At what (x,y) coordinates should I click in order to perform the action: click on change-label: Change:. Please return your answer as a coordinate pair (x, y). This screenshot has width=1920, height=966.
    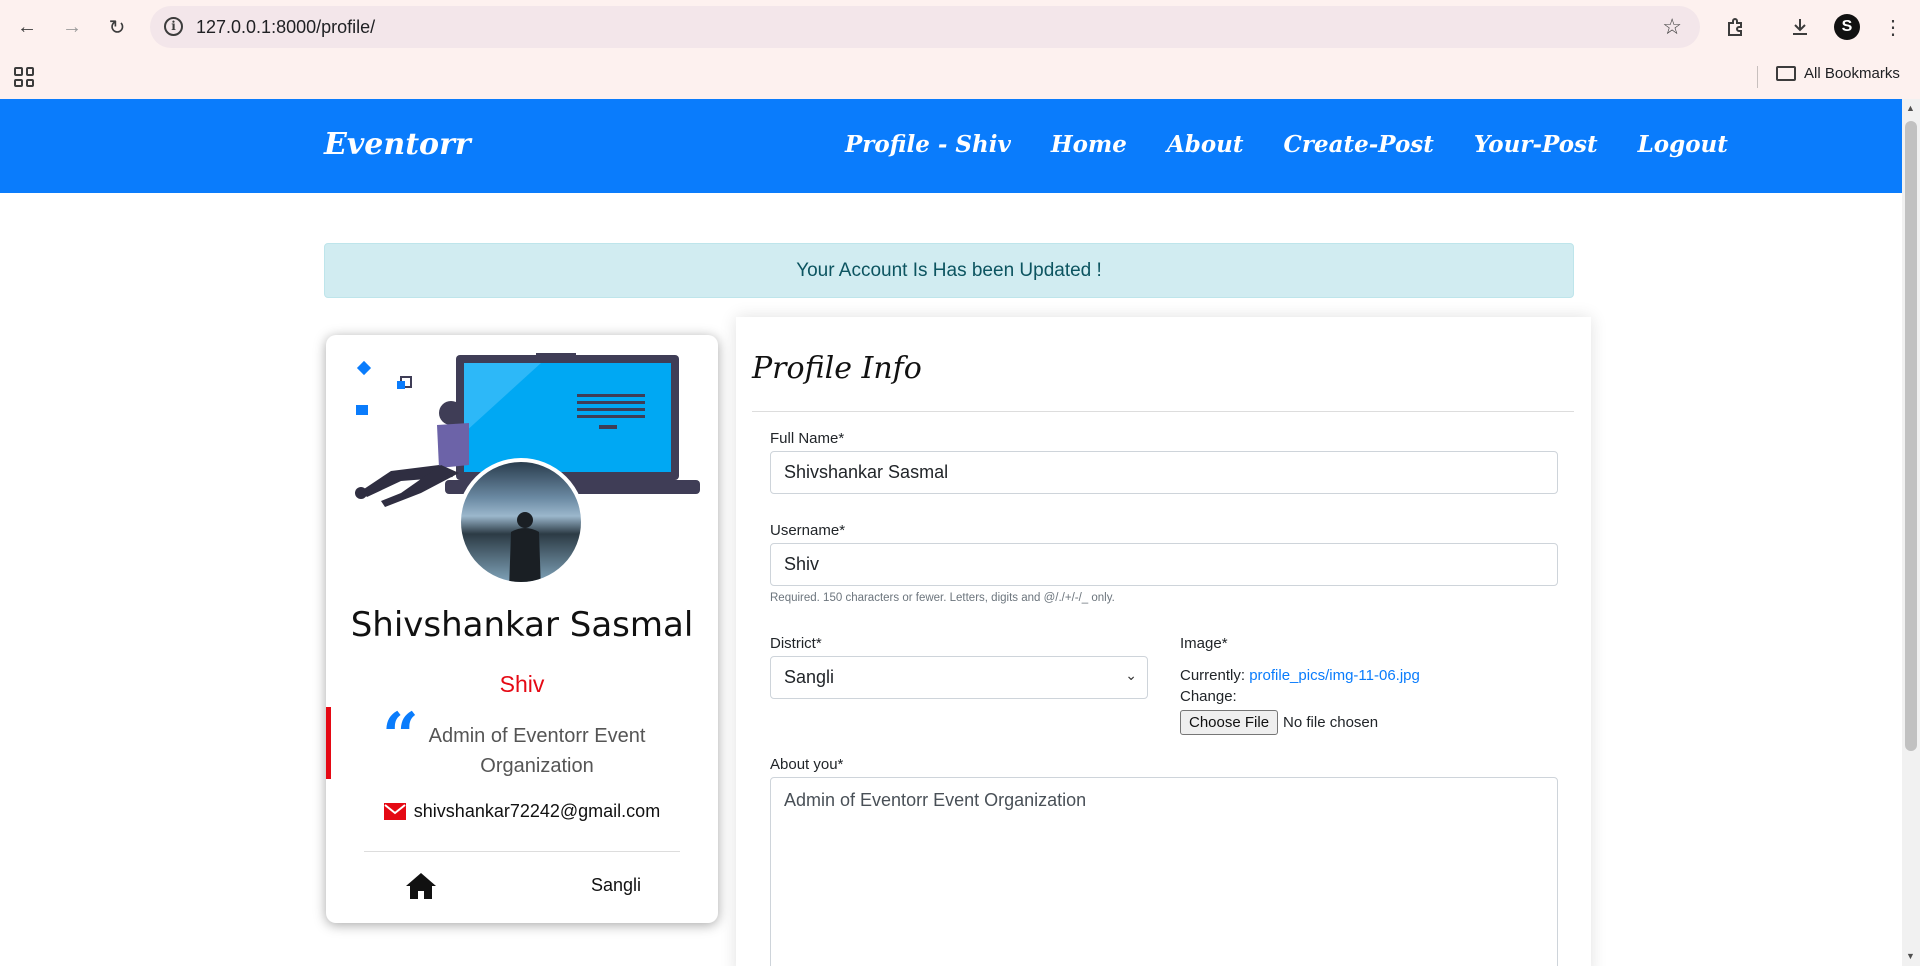
    Looking at the image, I should click on (1208, 696).